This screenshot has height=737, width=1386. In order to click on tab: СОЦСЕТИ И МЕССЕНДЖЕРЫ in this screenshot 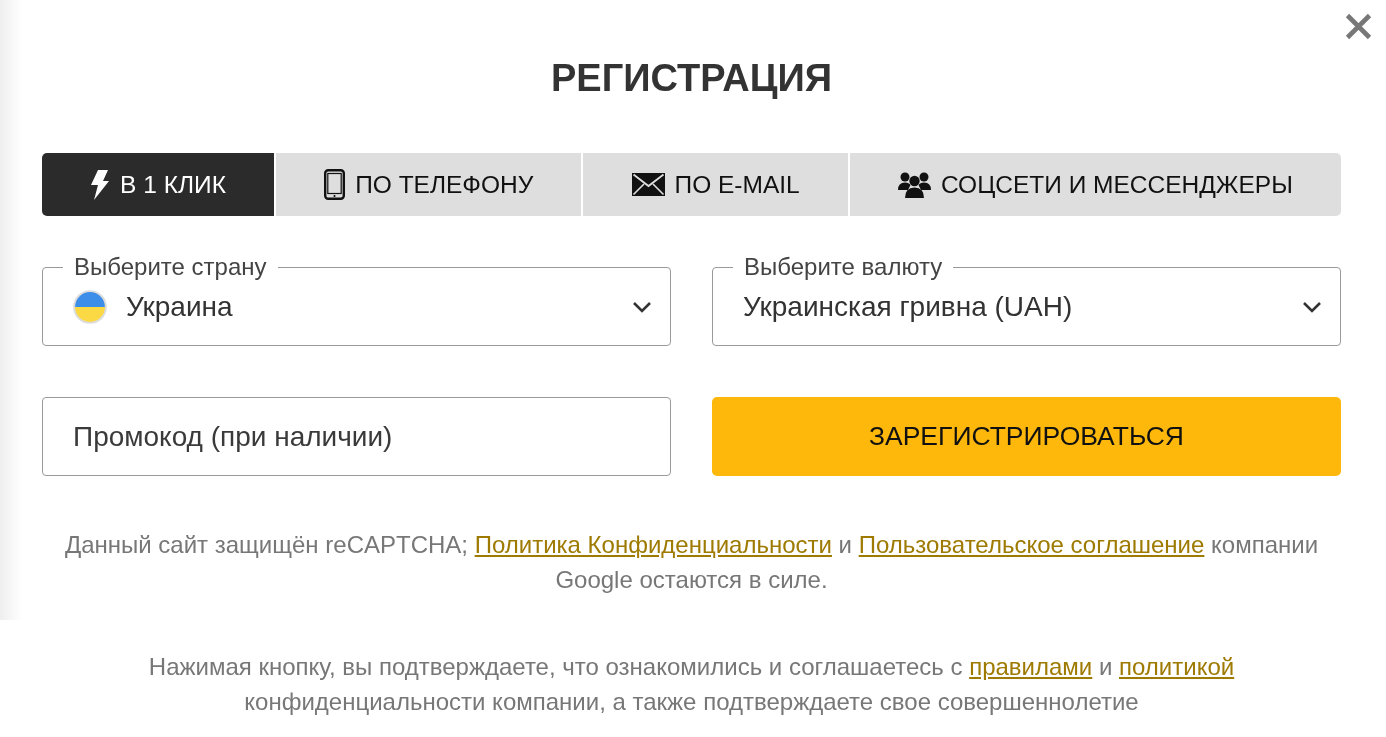, I will do `click(1095, 184)`.